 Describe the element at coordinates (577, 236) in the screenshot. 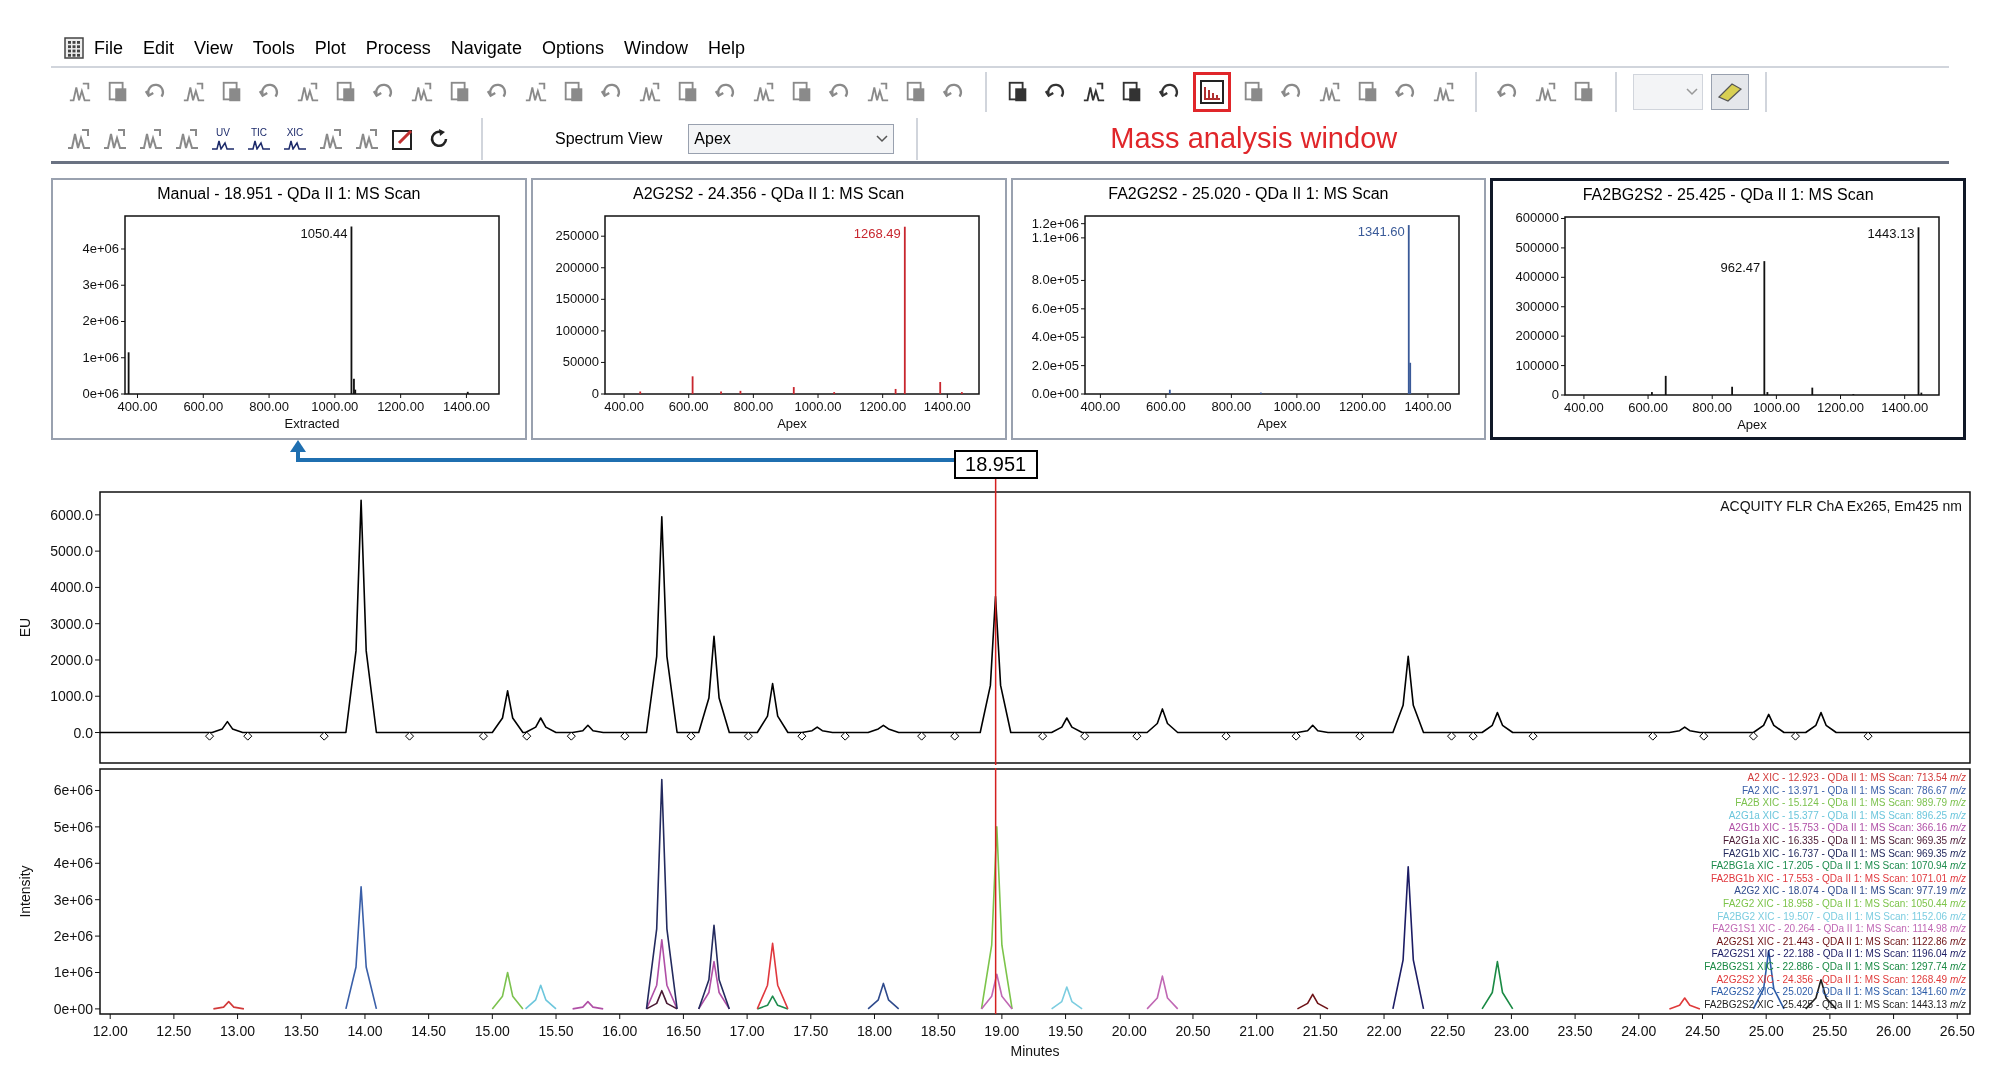

I see `tick-label: 250000` at that location.